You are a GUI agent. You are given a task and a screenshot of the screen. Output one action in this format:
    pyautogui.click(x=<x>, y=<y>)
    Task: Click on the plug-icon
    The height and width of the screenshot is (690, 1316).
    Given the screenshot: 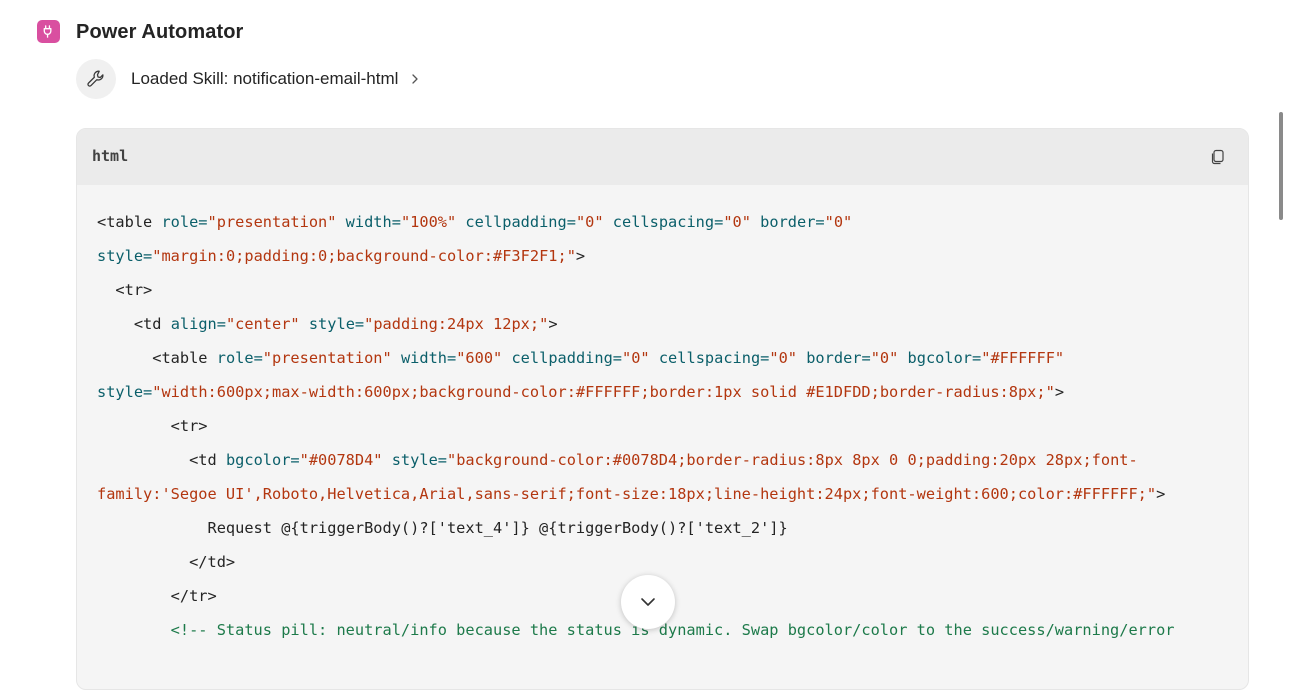 What is the action you would take?
    pyautogui.click(x=48, y=31)
    